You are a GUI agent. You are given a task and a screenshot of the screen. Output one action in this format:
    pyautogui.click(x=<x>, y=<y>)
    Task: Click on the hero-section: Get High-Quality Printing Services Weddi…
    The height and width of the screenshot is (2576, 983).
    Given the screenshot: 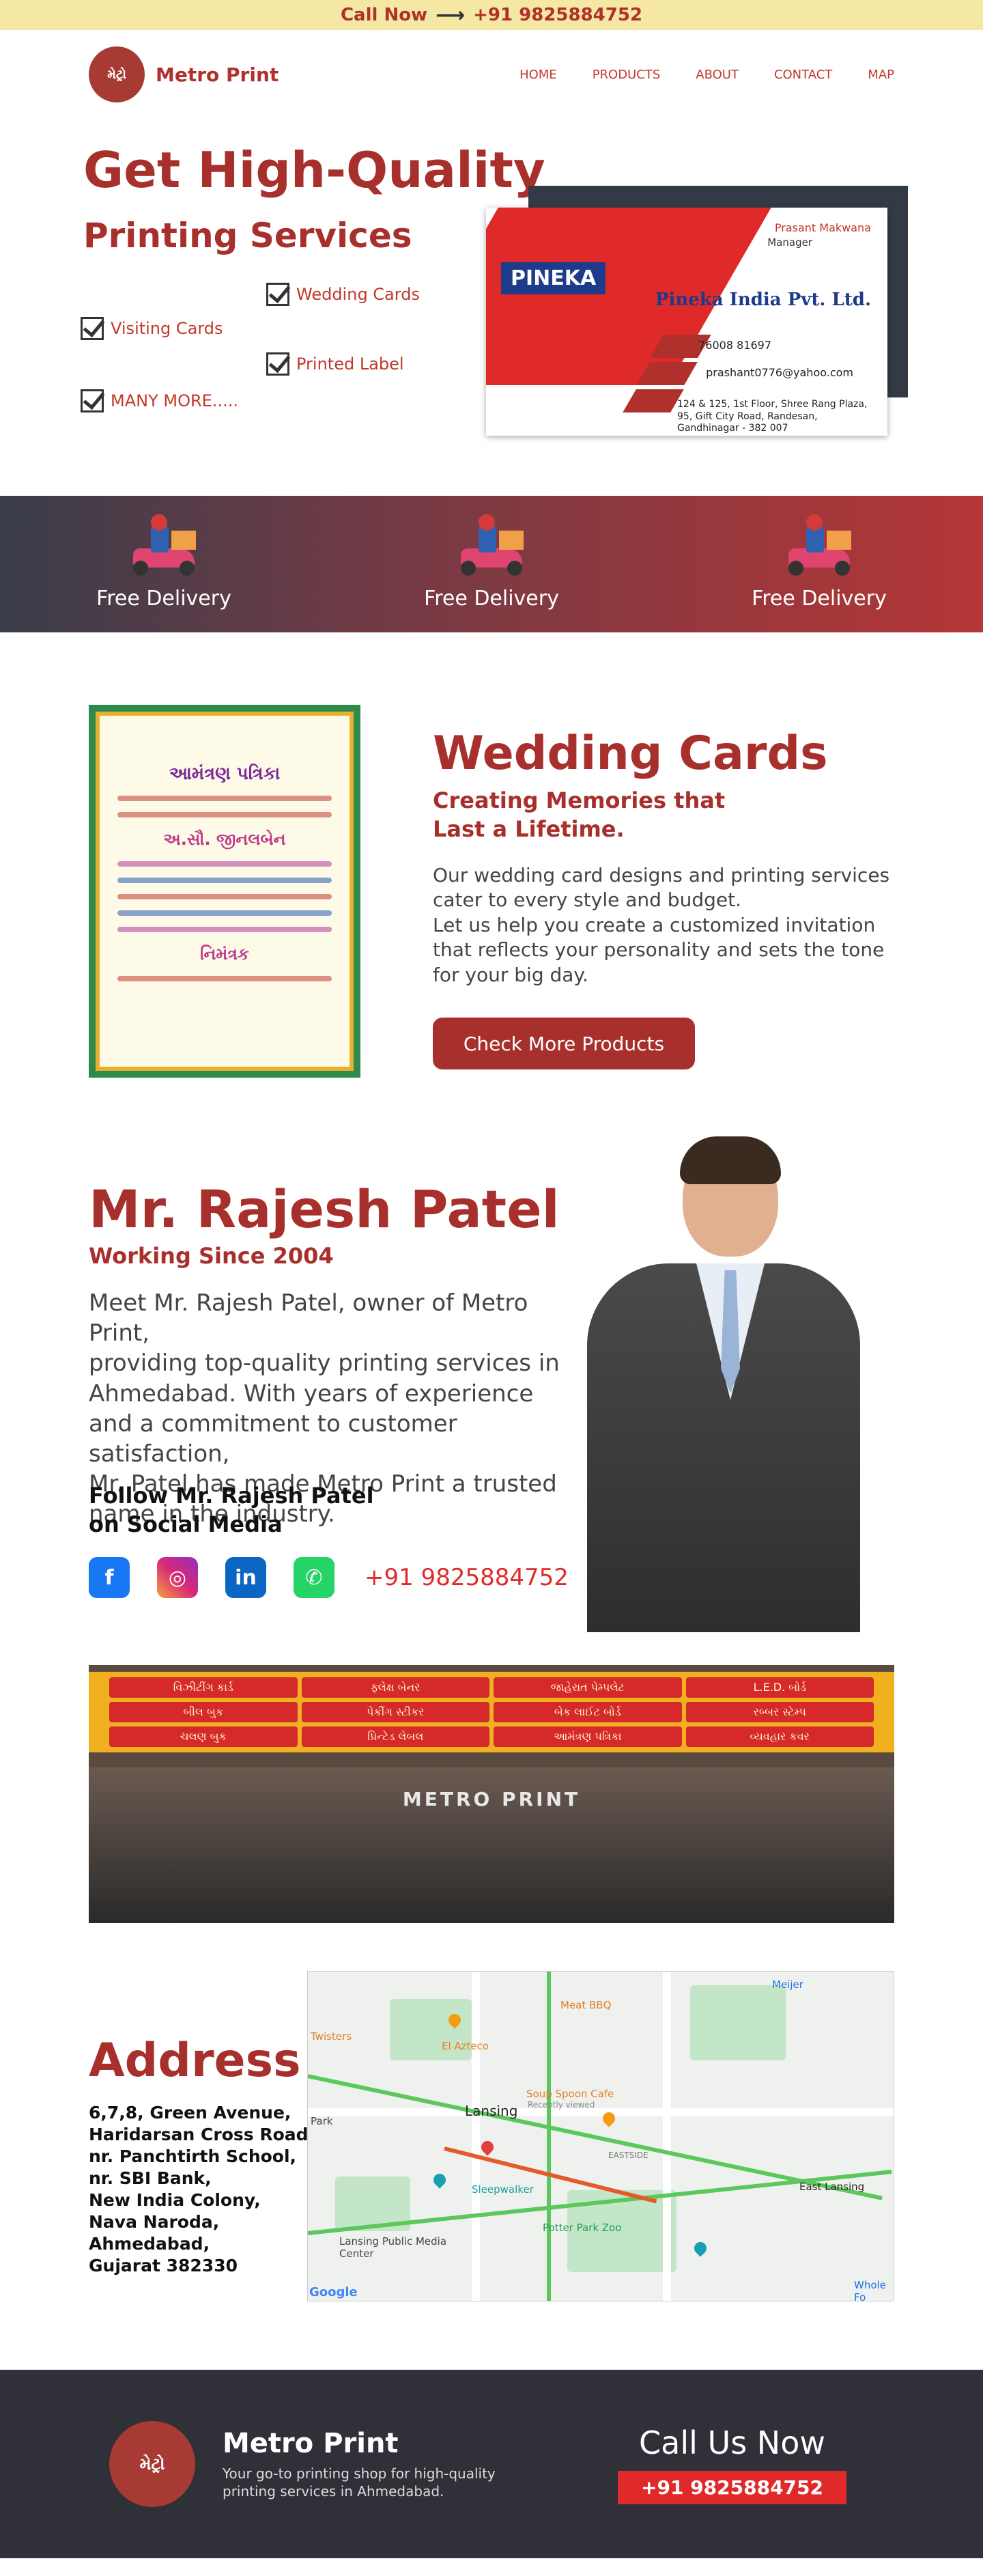 What is the action you would take?
    pyautogui.click(x=491, y=307)
    